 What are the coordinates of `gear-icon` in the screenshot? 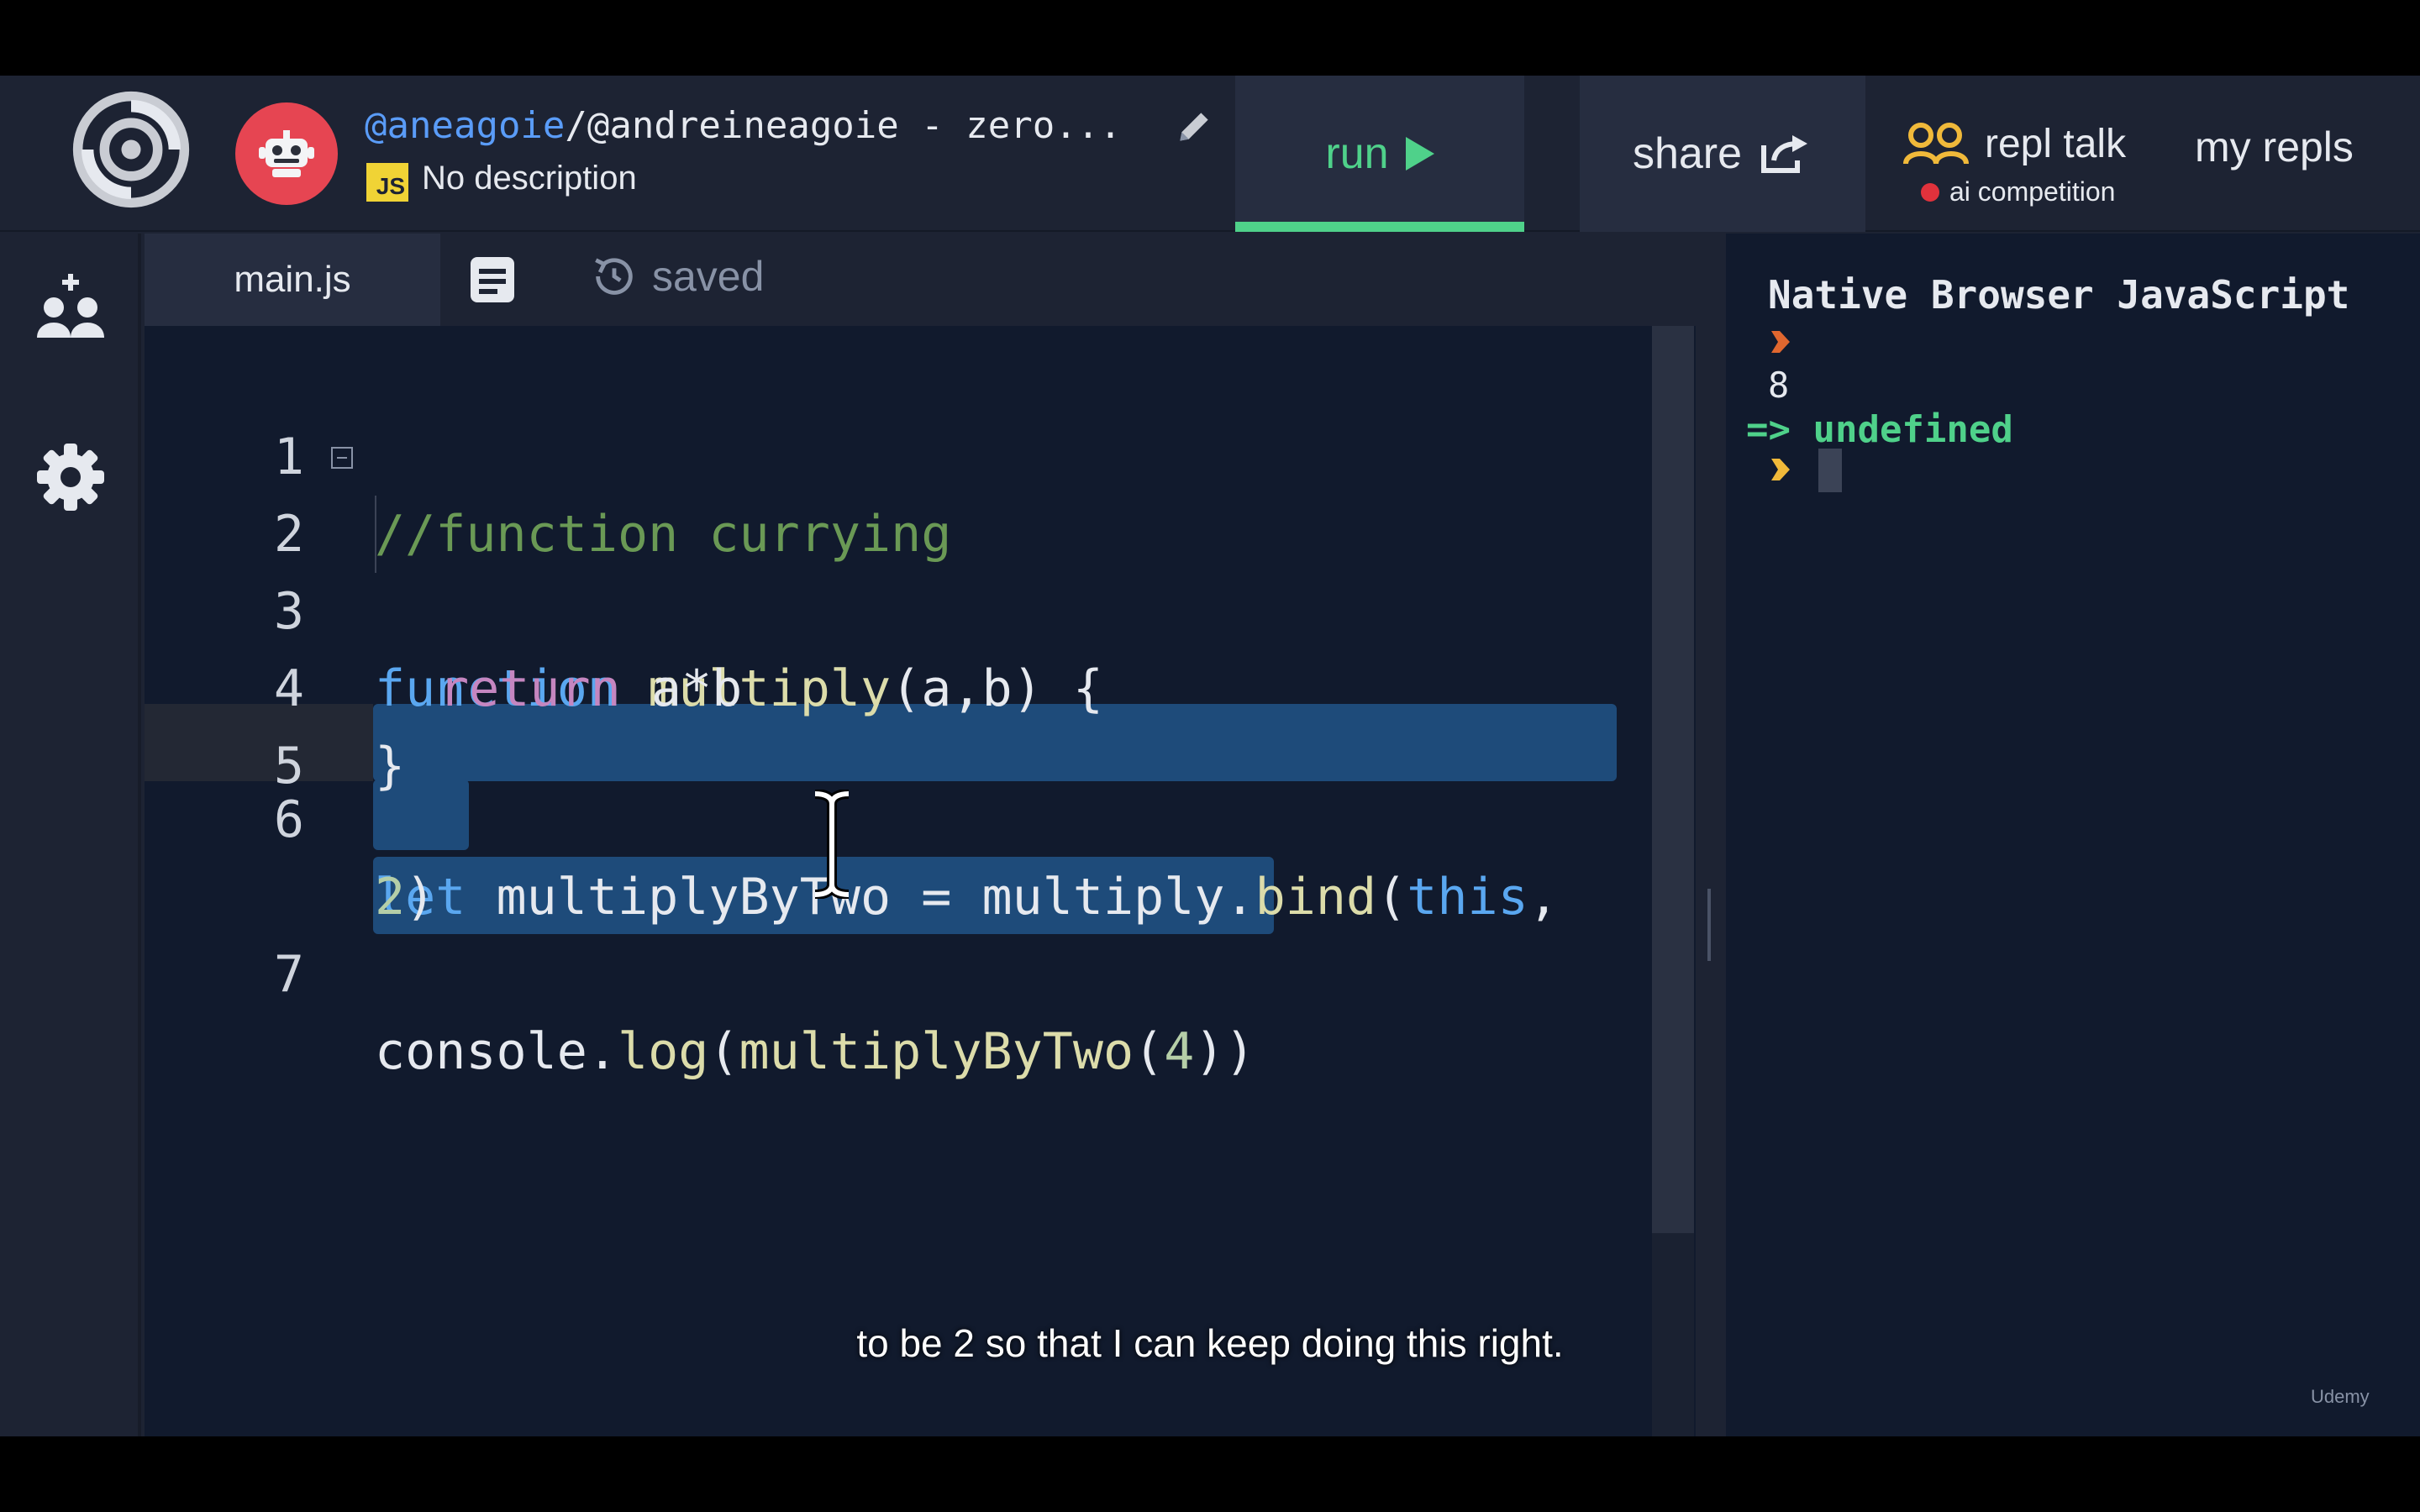 It's located at (71, 477).